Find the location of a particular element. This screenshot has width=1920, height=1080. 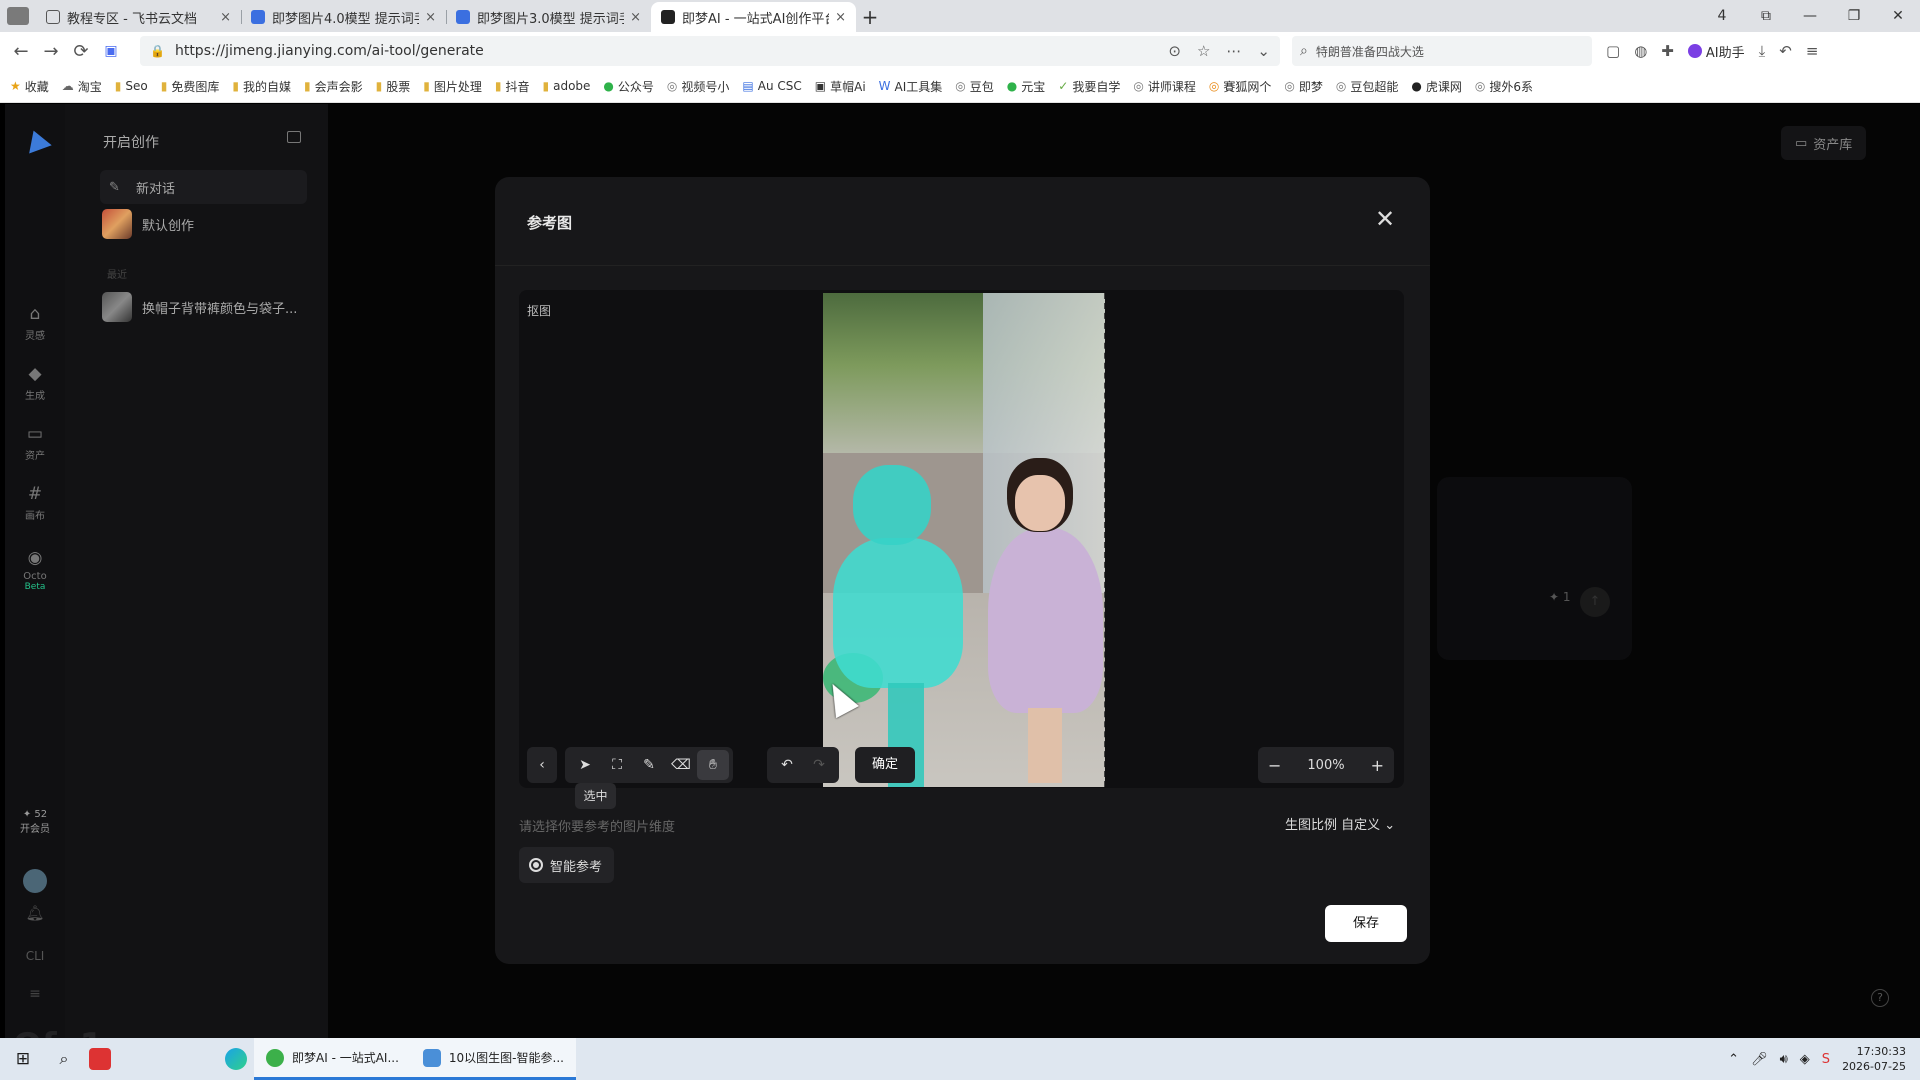

profile-icon: ◍ is located at coordinates (1640, 51).